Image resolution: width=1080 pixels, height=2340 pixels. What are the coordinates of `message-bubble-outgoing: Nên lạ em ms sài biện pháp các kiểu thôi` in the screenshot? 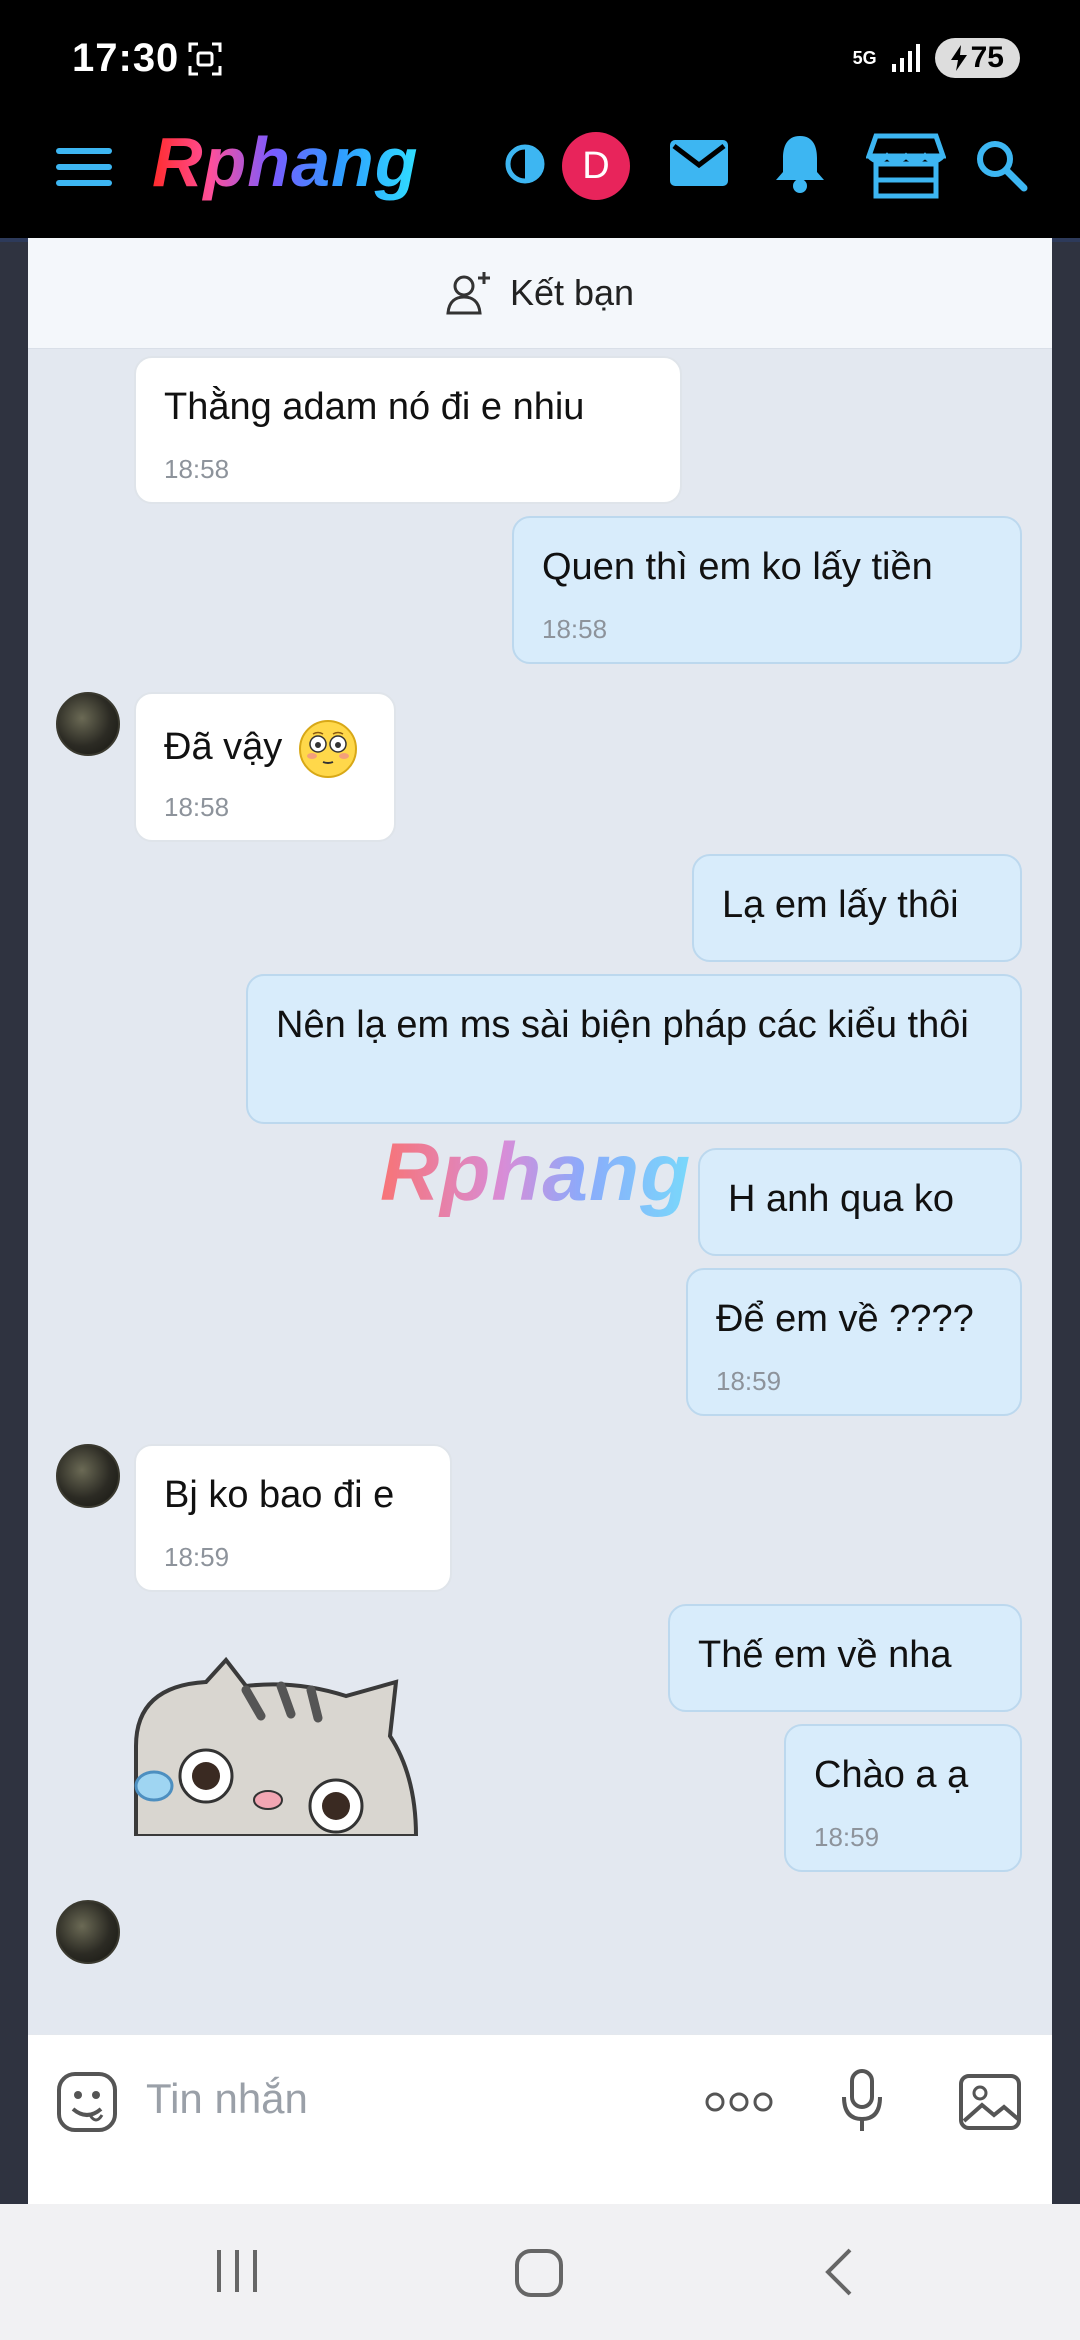 It's located at (634, 1049).